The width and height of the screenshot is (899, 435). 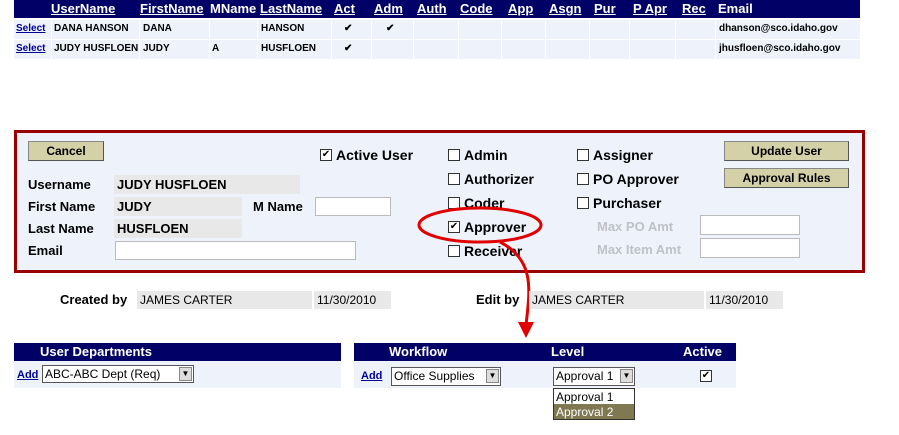 I want to click on workflow-active-checkbox: ✔, so click(x=706, y=376).